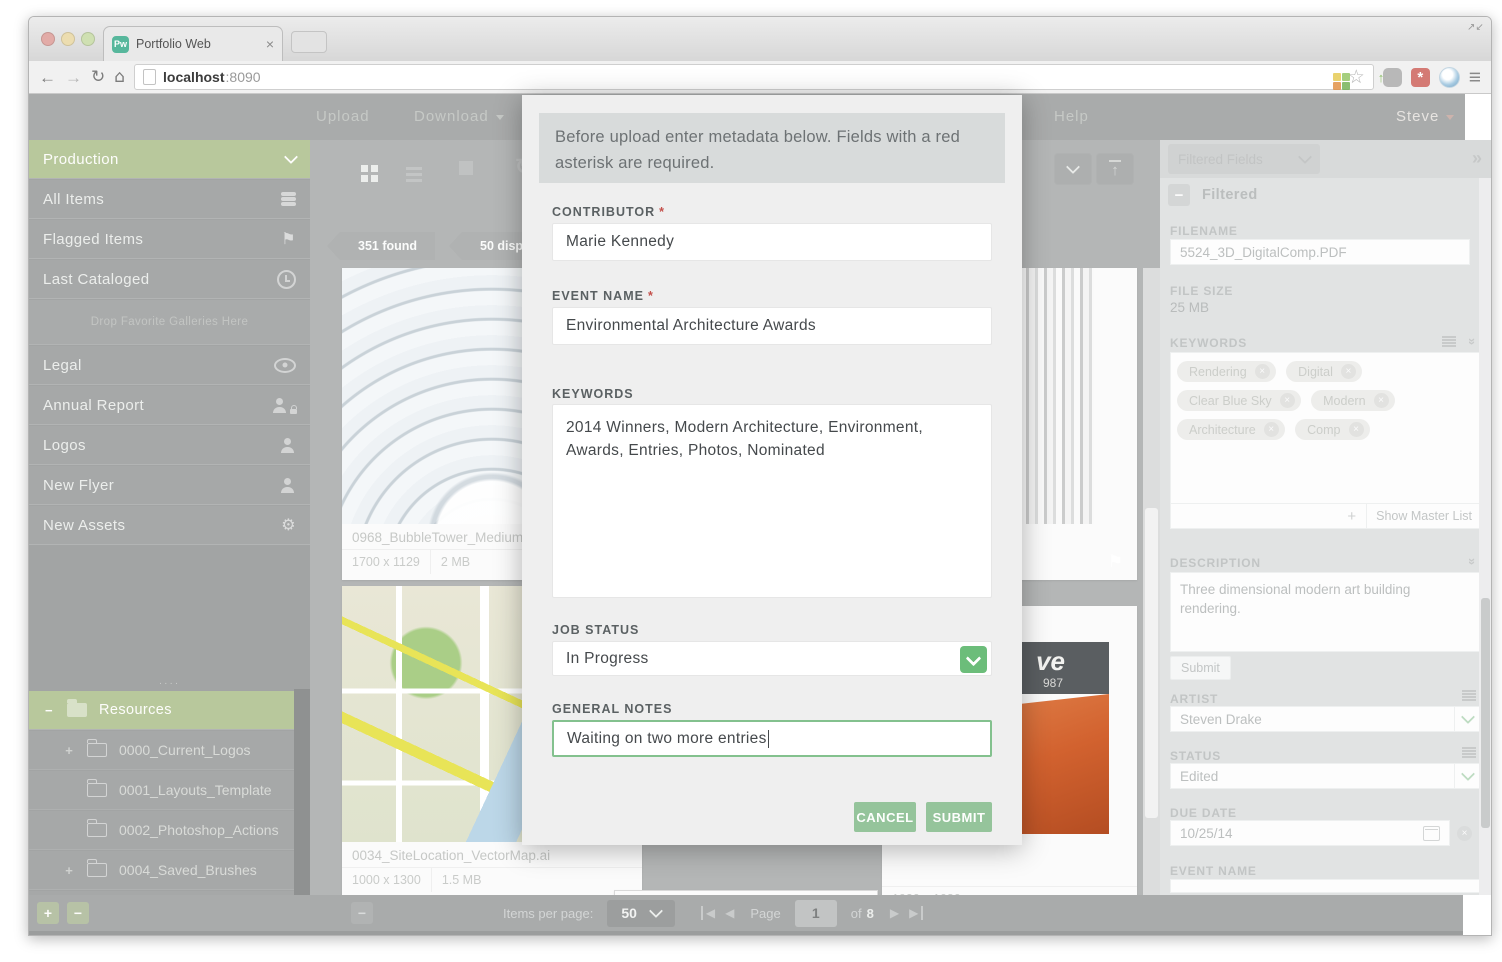  Describe the element at coordinates (1179, 195) in the screenshot. I see `collapse-section-icon: −` at that location.